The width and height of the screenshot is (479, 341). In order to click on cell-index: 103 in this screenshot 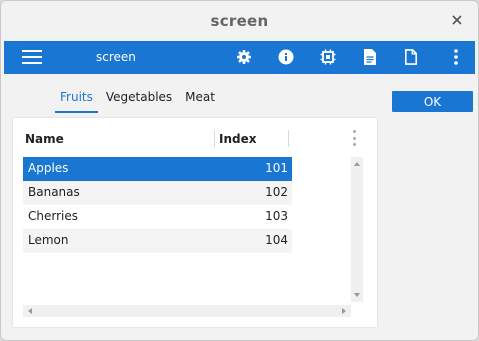, I will do `click(276, 216)`.